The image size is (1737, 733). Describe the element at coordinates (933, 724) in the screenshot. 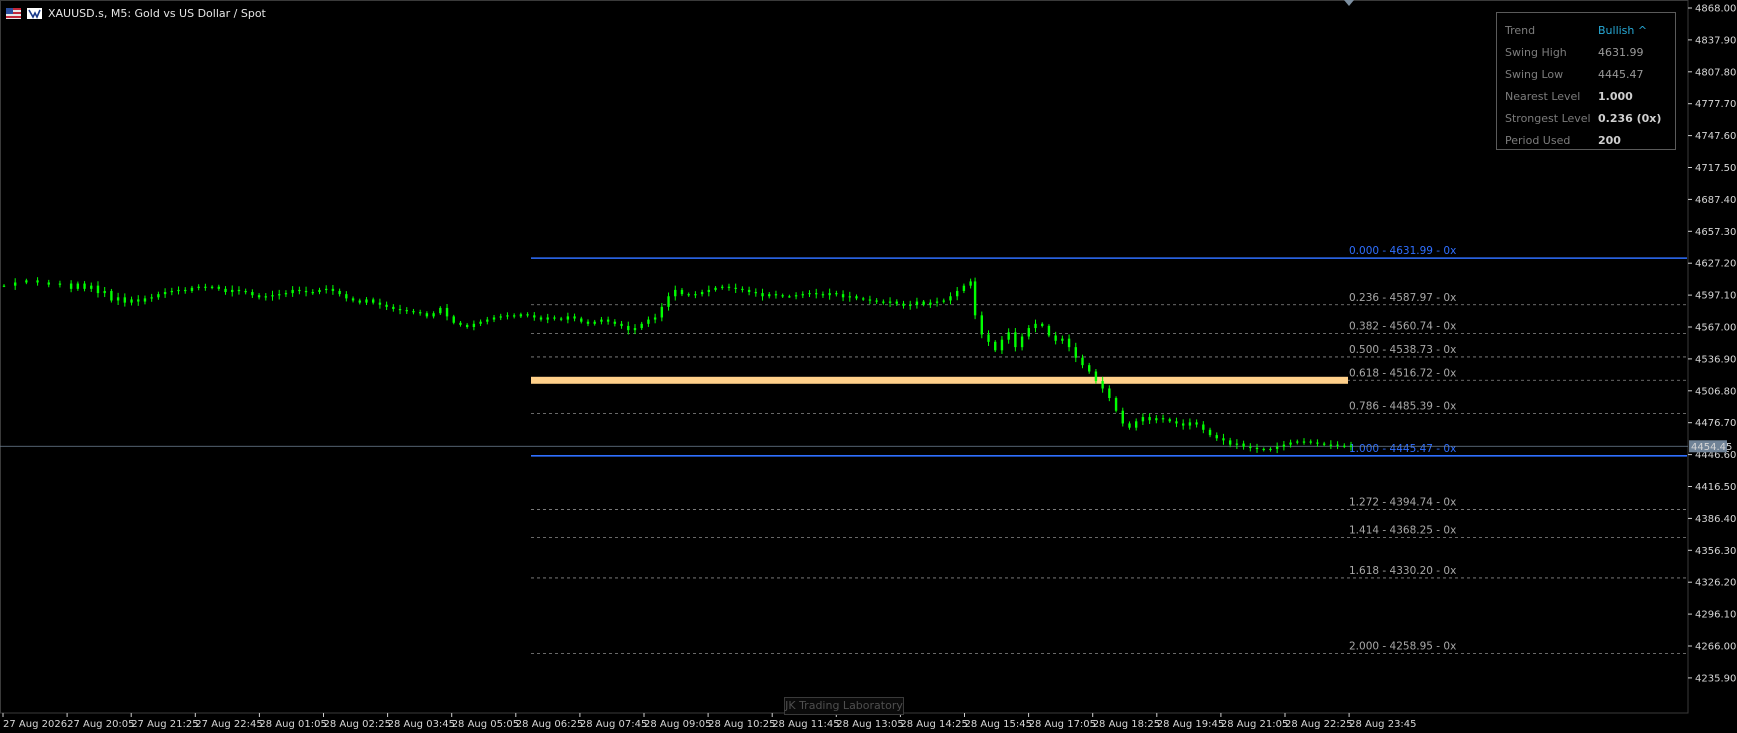

I see `time-tick-label: 28 Aug 14:25` at that location.